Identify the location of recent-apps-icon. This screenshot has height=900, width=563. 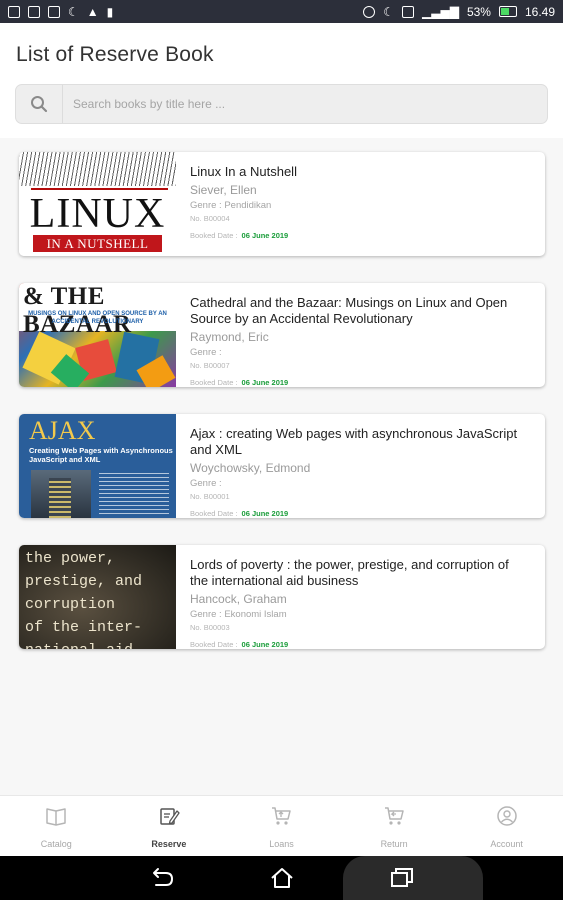
(402, 878).